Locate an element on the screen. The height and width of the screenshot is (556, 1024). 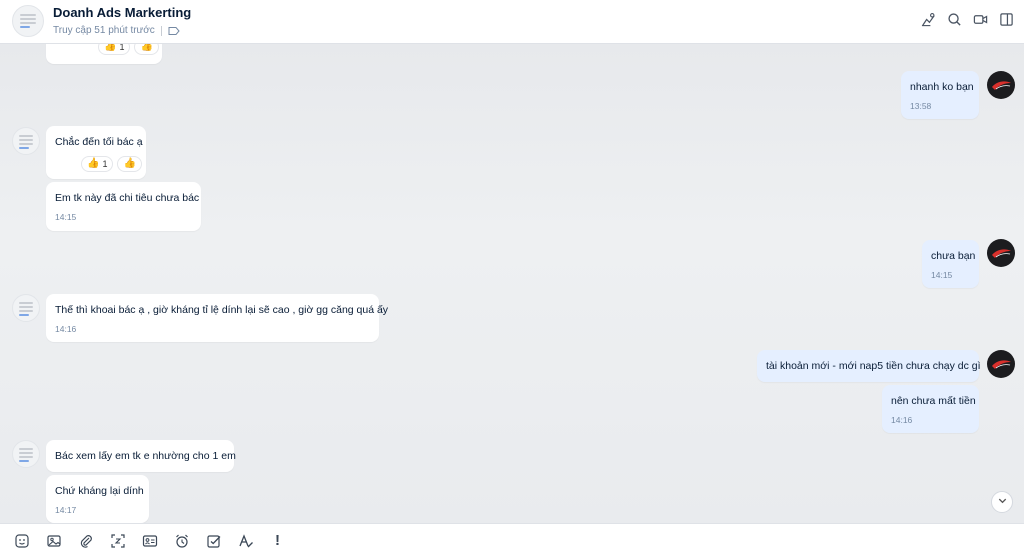
contact-status: Truy cập 51 phút trước is located at coordinates (116, 30).